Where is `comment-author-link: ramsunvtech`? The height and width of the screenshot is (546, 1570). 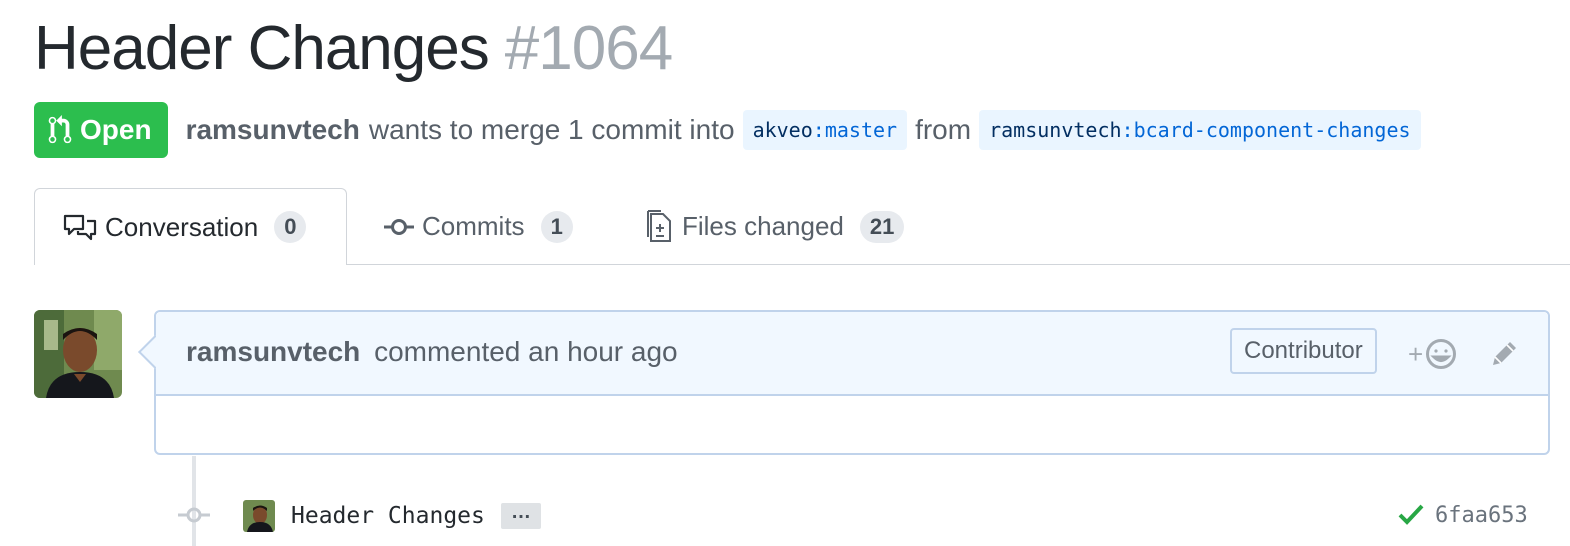
comment-author-link: ramsunvtech is located at coordinates (273, 351).